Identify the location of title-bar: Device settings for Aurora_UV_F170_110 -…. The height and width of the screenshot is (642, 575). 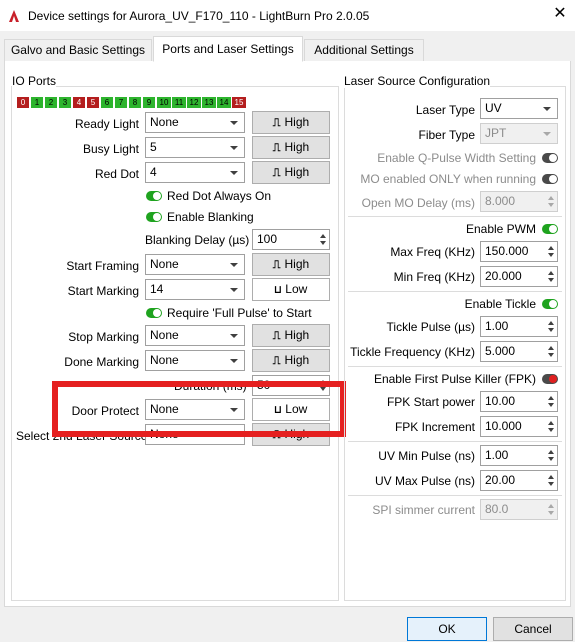
(287, 16).